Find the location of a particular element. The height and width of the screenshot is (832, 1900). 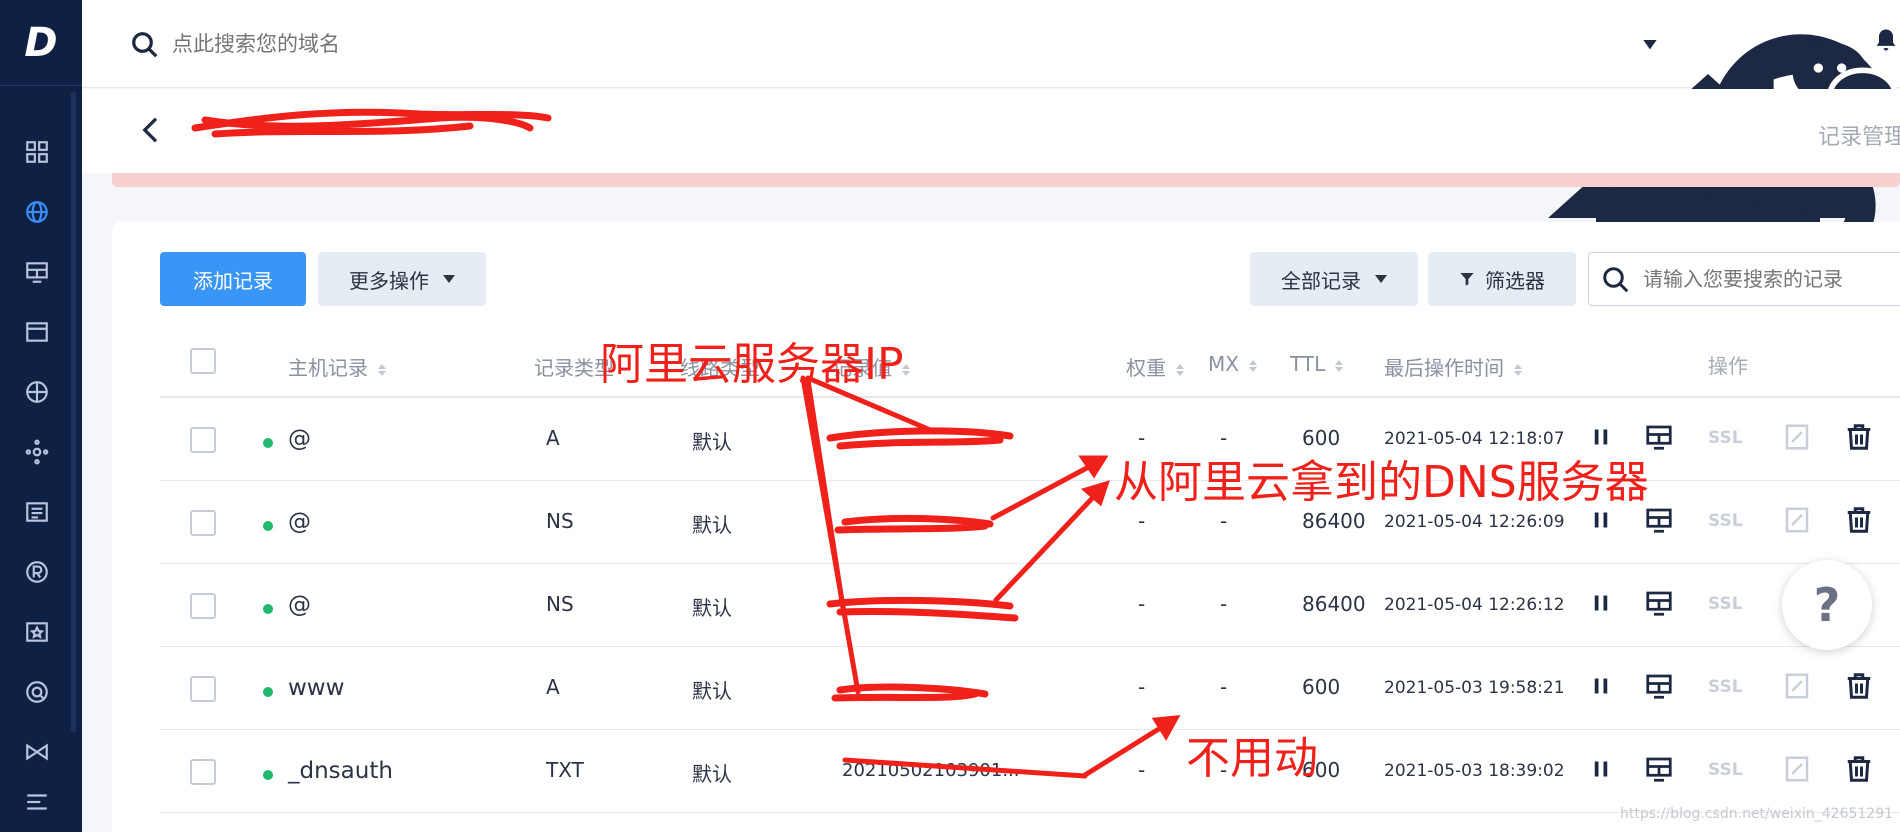

edit-icon is located at coordinates (1797, 769).